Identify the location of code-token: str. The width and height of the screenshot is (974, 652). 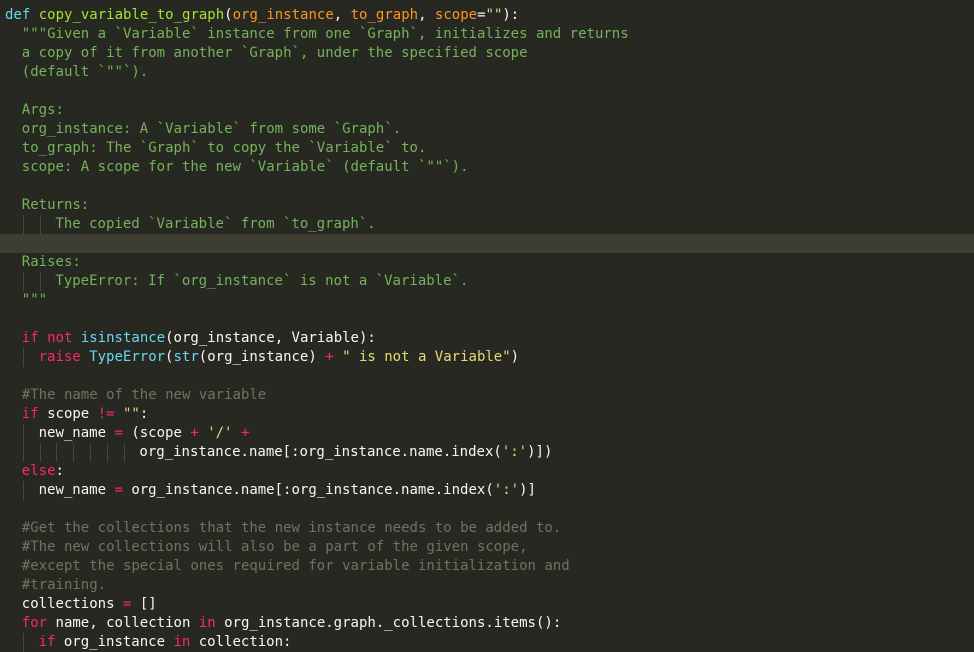
(186, 357).